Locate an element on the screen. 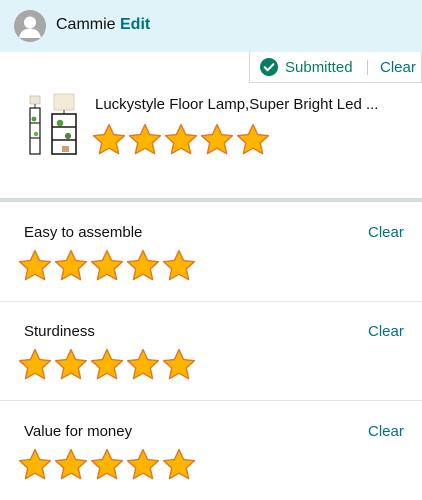 The height and width of the screenshot is (500, 422). check-circle-icon is located at coordinates (269, 67).